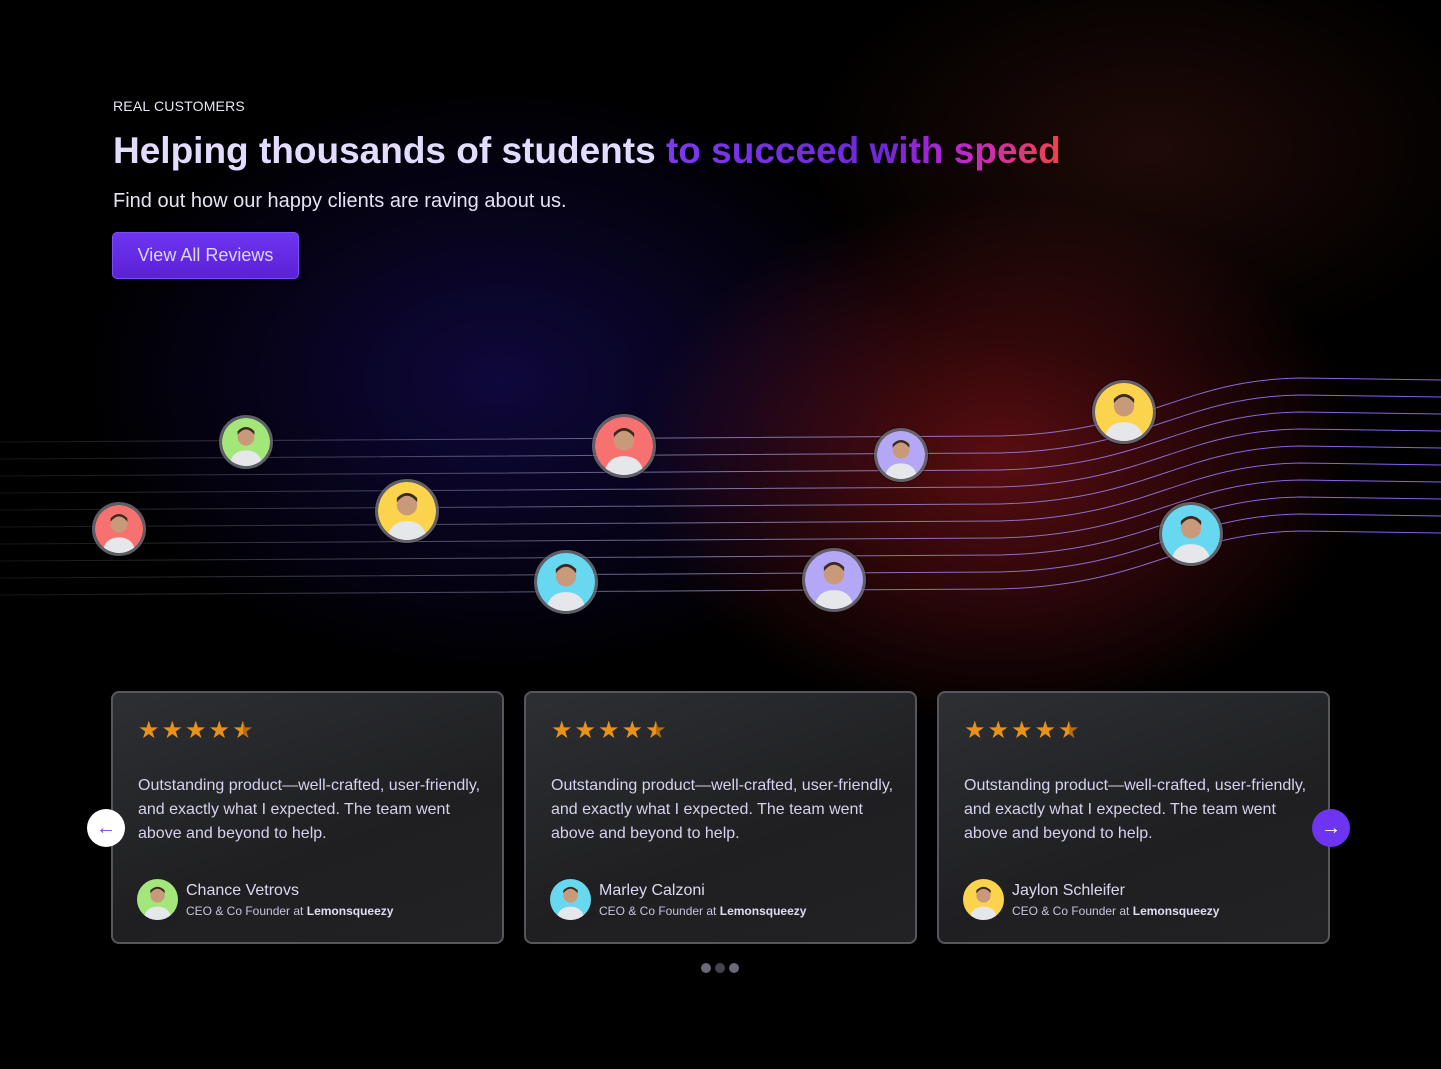 The width and height of the screenshot is (1441, 1069). I want to click on reviewer-name: Jaylon Schleifer, so click(1068, 890).